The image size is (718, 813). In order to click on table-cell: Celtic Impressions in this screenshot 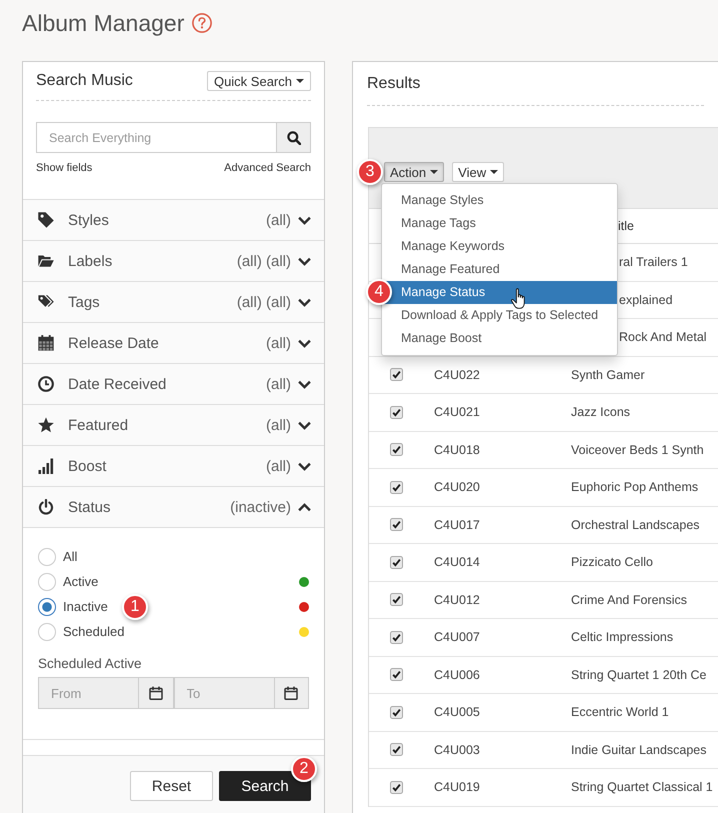, I will do `click(622, 637)`.